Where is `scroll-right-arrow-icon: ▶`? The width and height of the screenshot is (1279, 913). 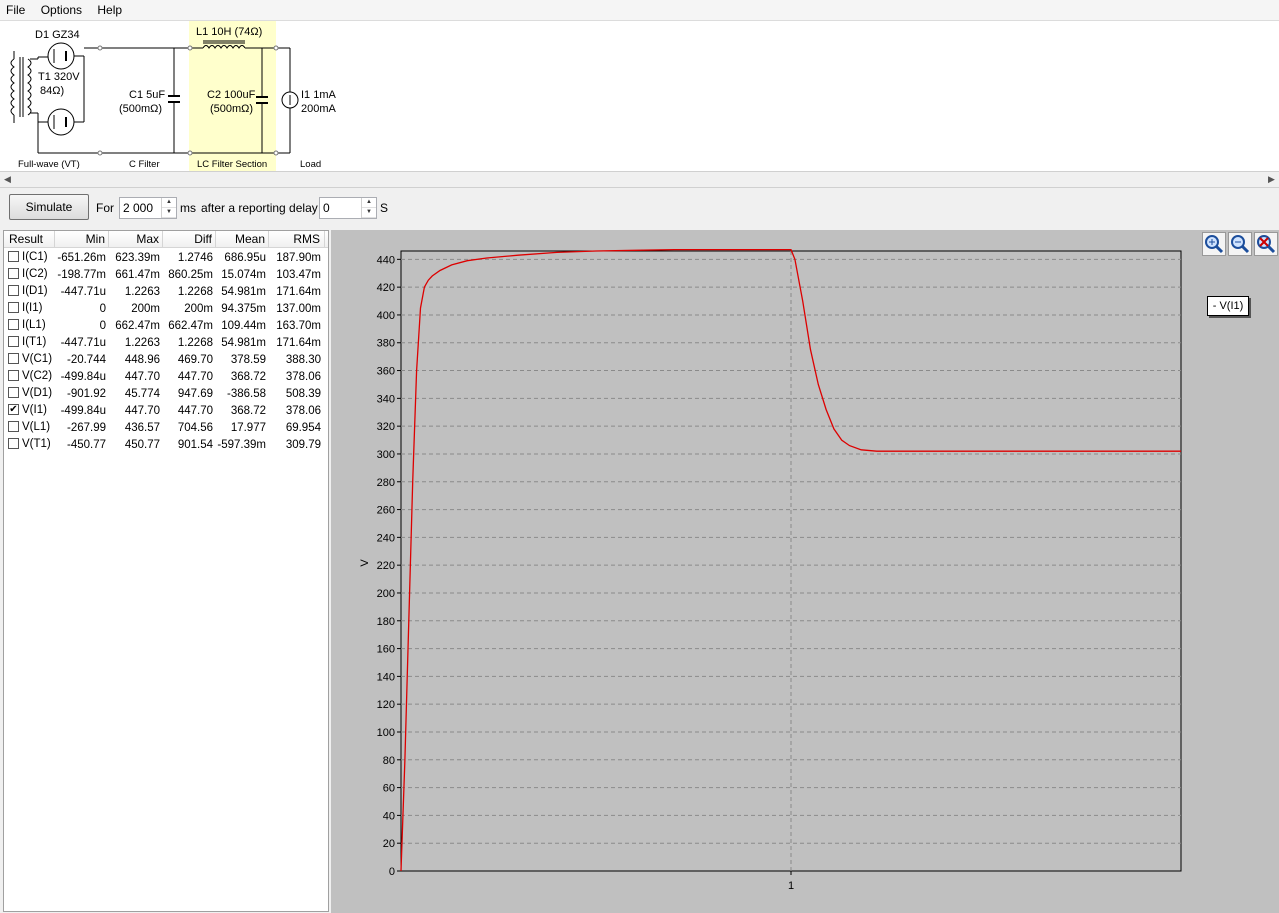
scroll-right-arrow-icon: ▶ is located at coordinates (1271, 179).